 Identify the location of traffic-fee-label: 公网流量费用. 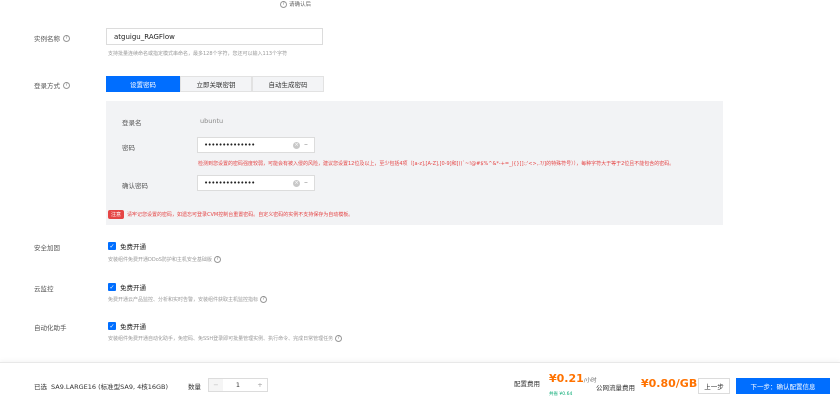
(615, 388).